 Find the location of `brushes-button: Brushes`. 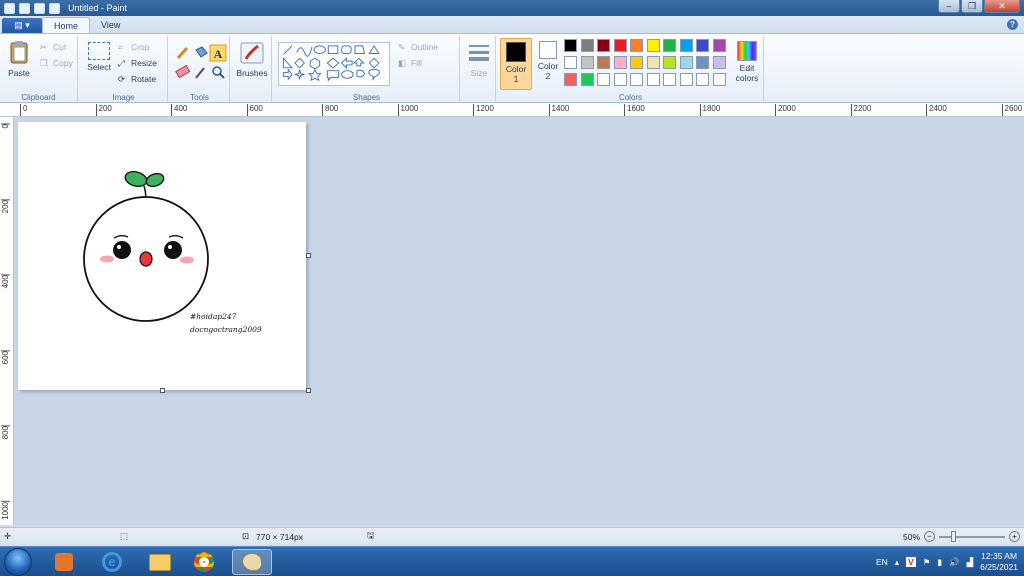

brushes-button: Brushes is located at coordinates (252, 60).